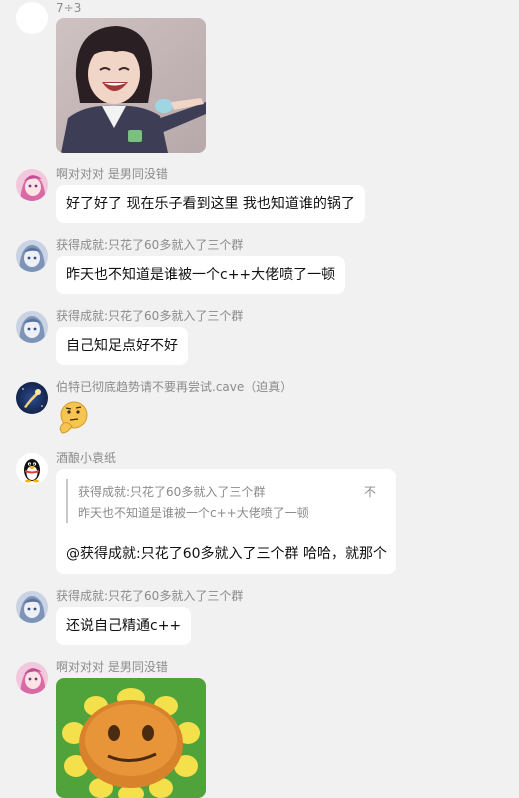  I want to click on laughing-girl-pointing-photo, so click(131, 85).